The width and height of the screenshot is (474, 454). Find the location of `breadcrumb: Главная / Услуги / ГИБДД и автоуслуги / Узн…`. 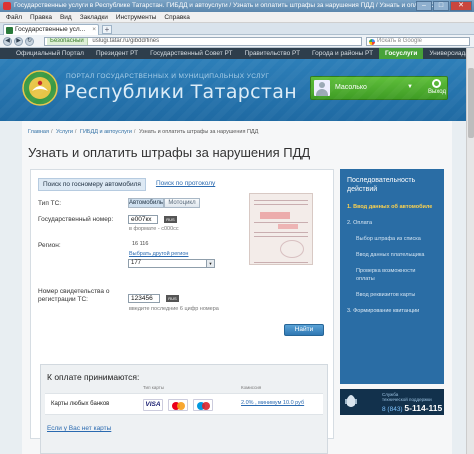

breadcrumb: Главная / Услуги / ГИБДД и автоуслуги / Узн… is located at coordinates (143, 132).